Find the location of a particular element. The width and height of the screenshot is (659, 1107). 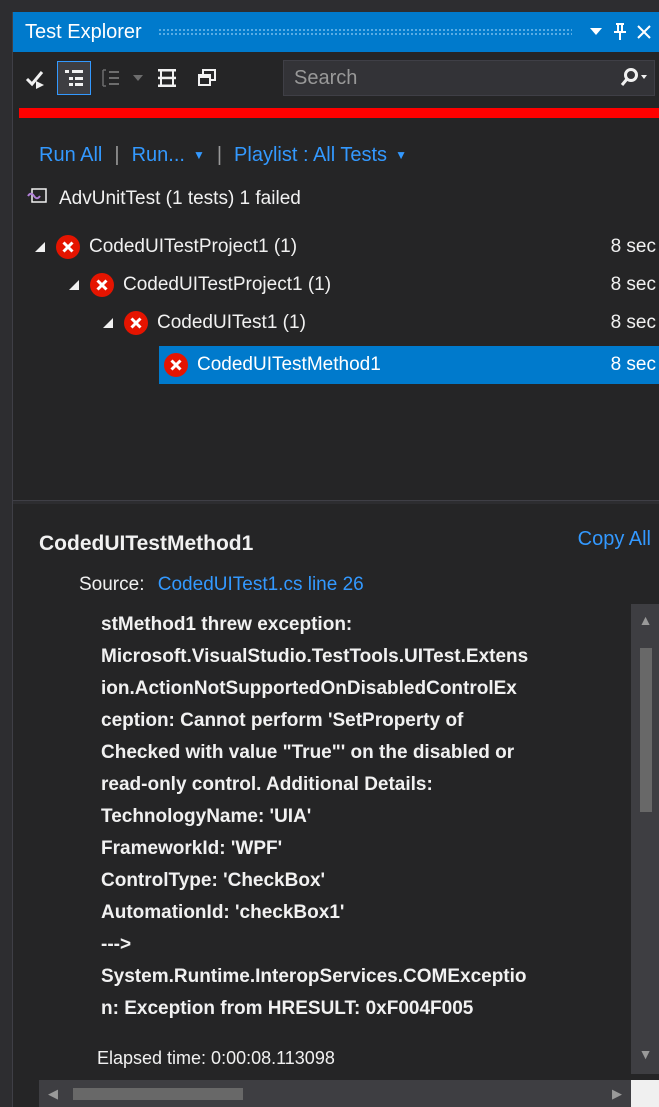

scroll-down-icon: ▼ is located at coordinates (645, 1054).